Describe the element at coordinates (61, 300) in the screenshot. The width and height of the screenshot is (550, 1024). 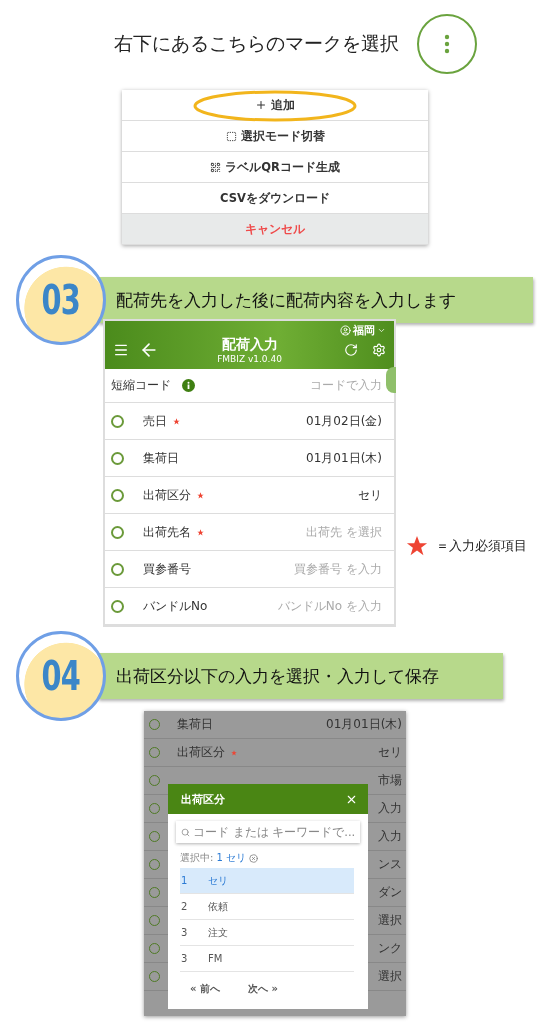
I see `step-number: 03` at that location.